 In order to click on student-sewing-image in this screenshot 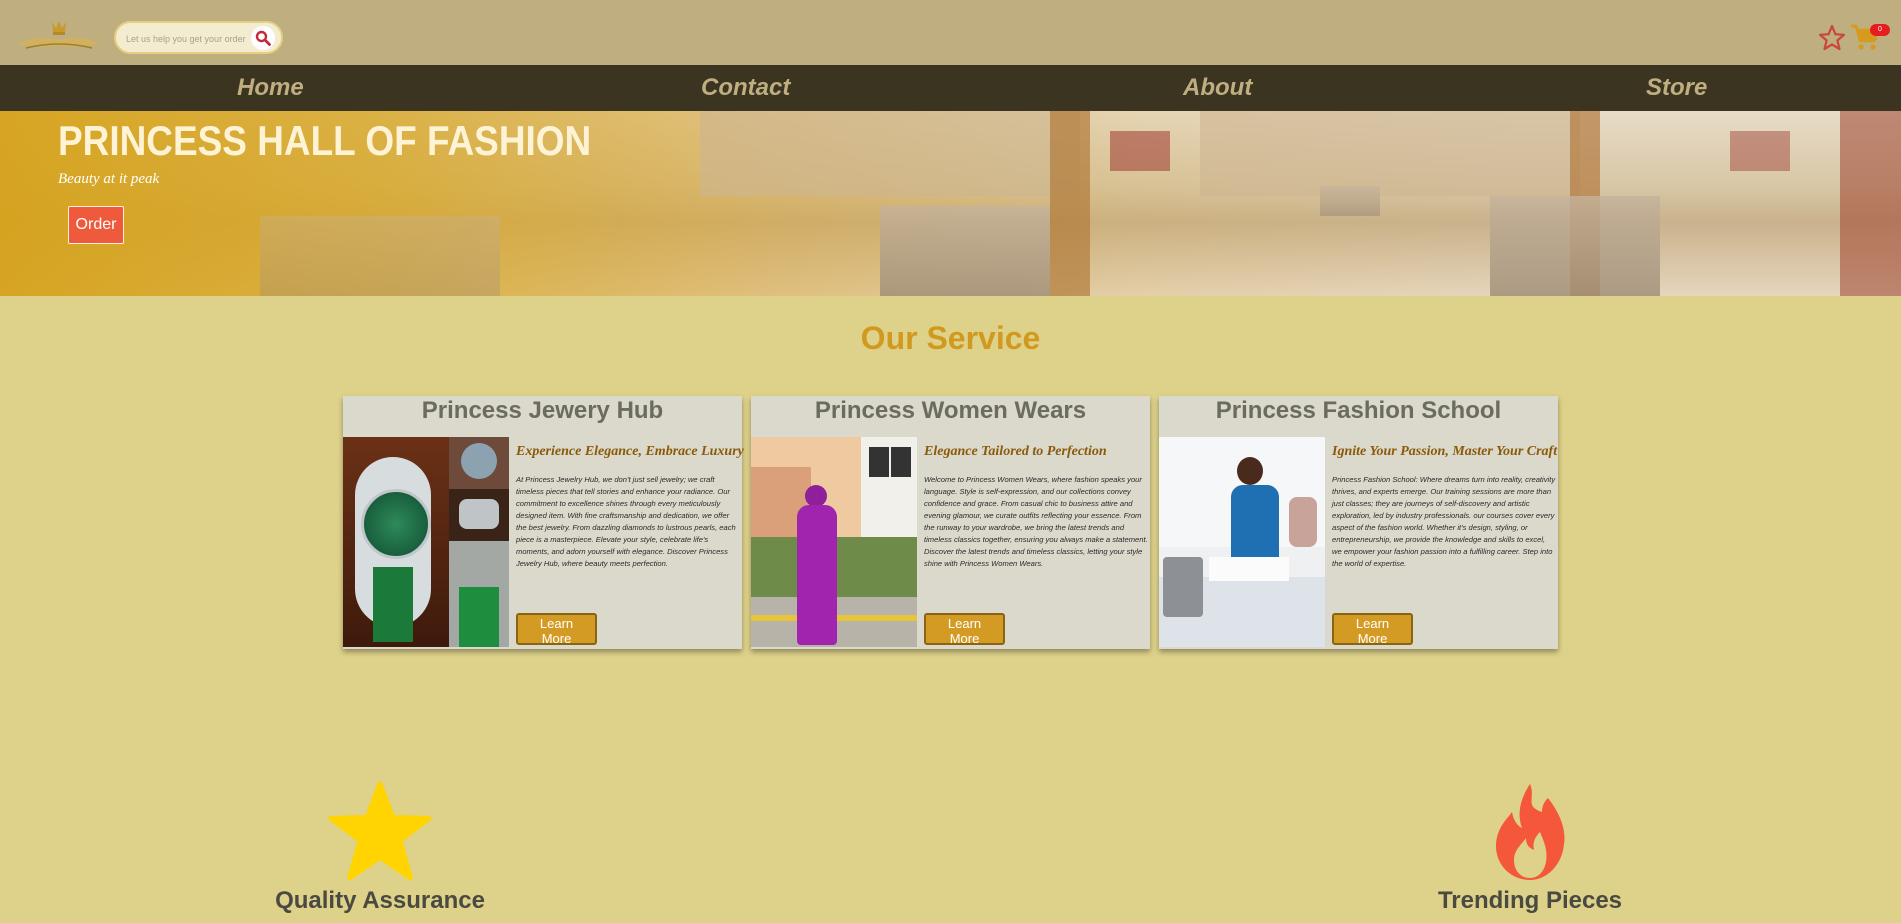, I will do `click(1242, 542)`.